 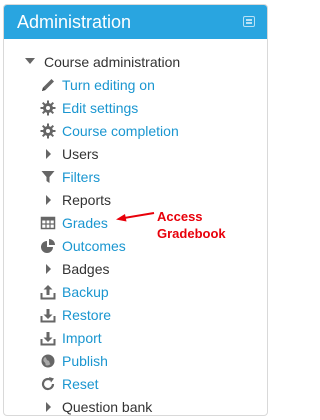 I want to click on caret-down-icon, so click(x=30, y=61).